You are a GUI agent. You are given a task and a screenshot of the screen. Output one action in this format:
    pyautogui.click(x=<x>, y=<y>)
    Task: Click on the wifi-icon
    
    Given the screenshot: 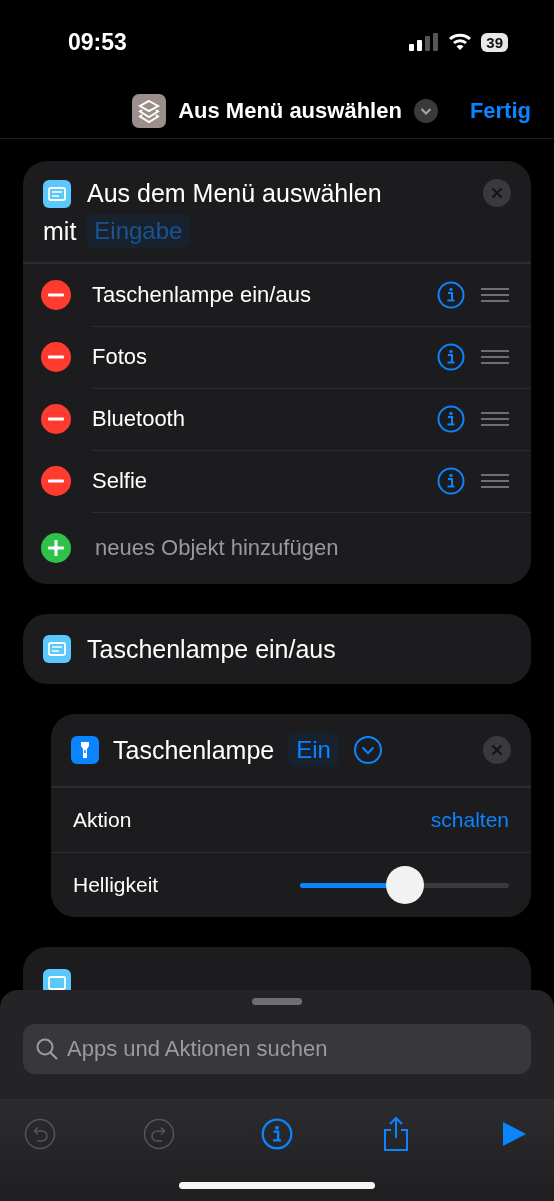 What is the action you would take?
    pyautogui.click(x=460, y=42)
    